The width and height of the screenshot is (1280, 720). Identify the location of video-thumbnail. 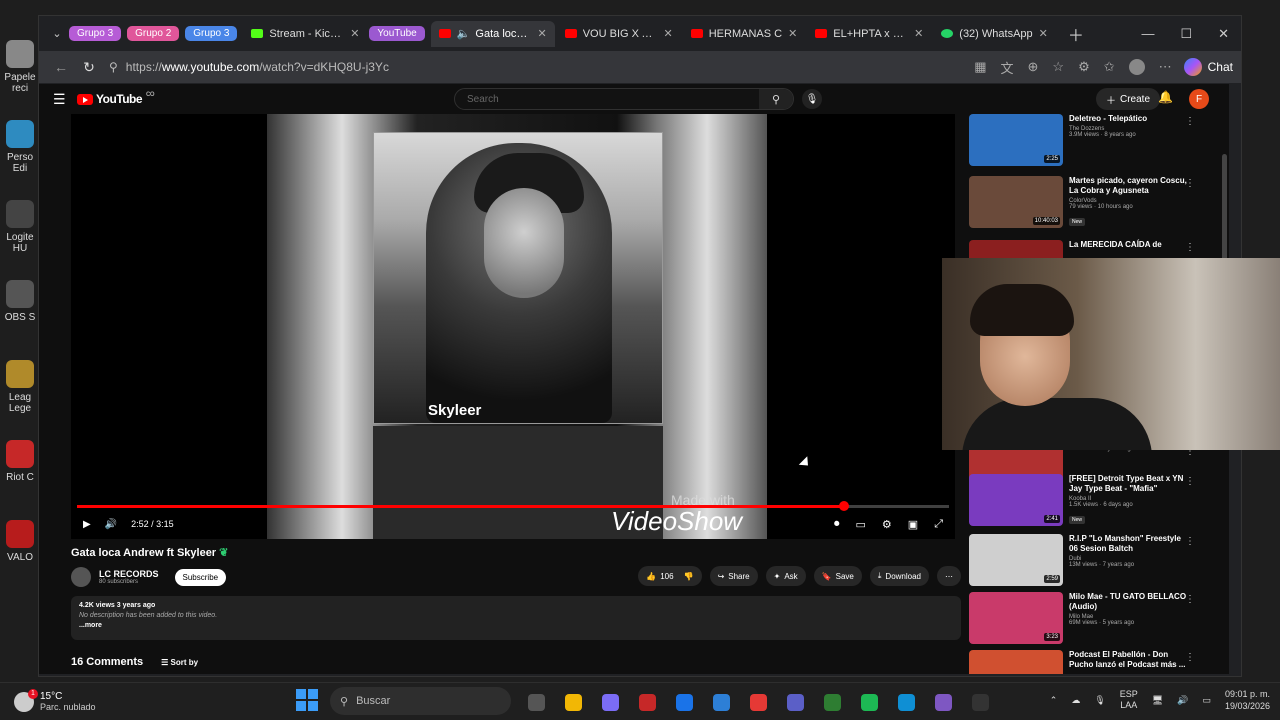
(1016, 662).